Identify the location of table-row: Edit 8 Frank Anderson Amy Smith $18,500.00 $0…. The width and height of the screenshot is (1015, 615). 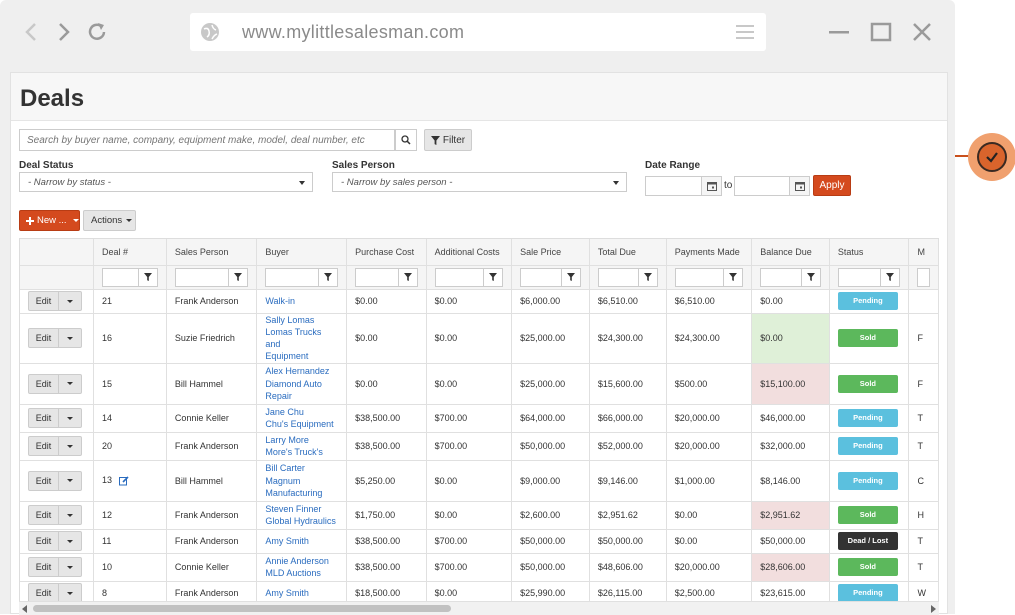
(479, 591).